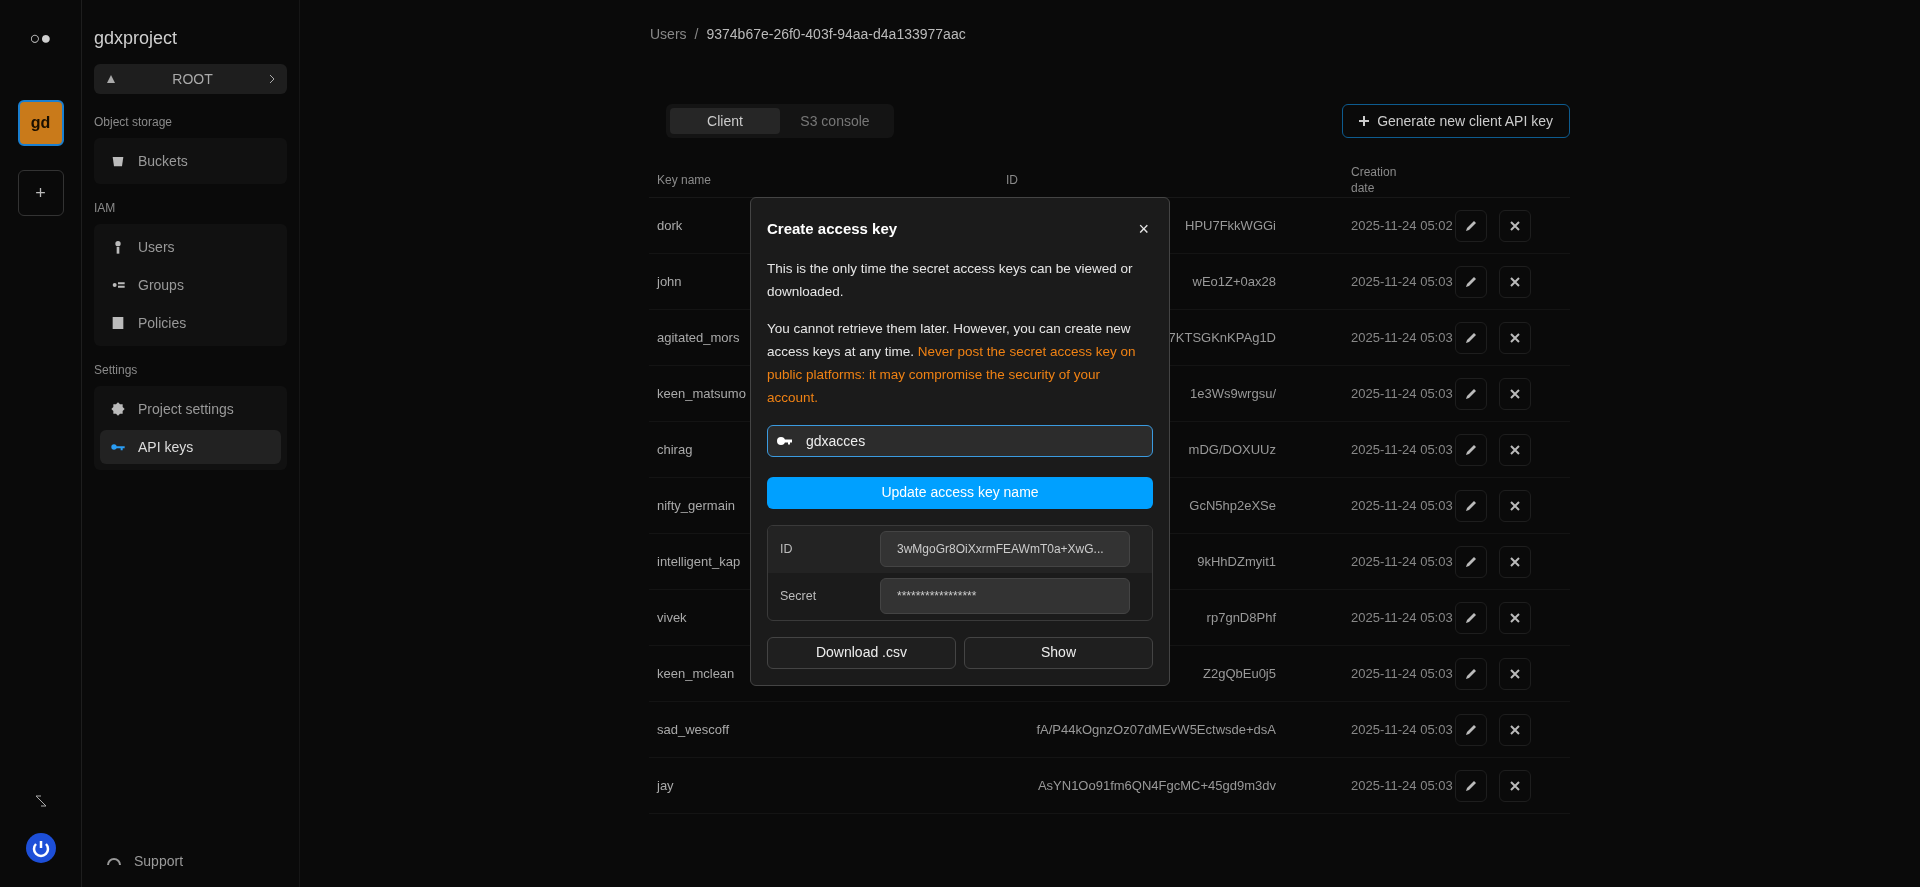 The image size is (1920, 887). Describe the element at coordinates (684, 179) in the screenshot. I see `column-header: Key name` at that location.